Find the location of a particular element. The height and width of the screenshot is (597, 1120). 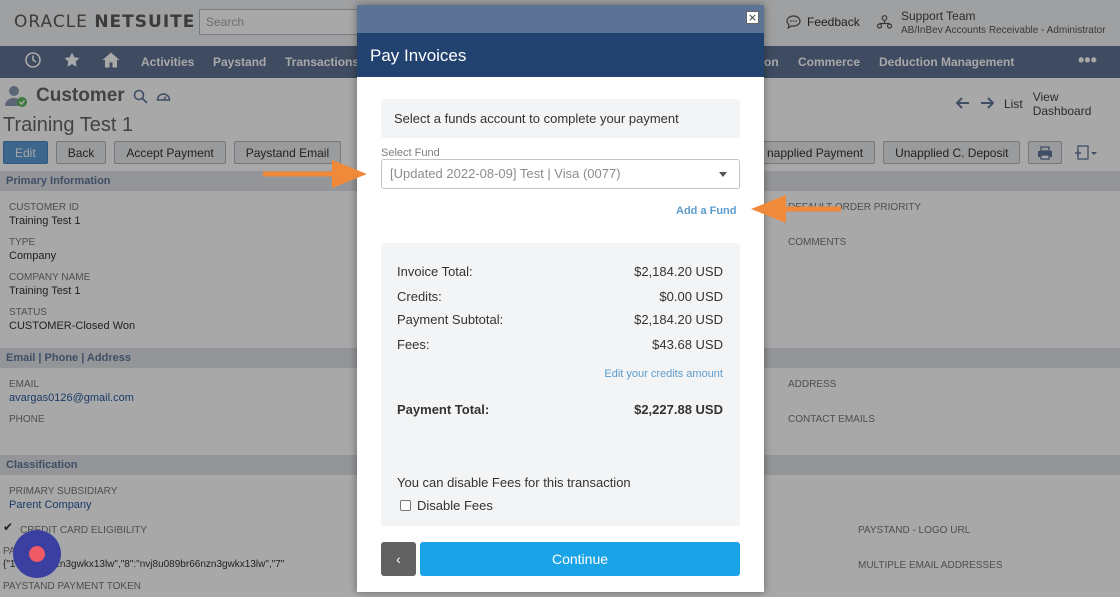

payment-subtotal-row: Payment Subtotal: $2,184.20 USD is located at coordinates (560, 319).